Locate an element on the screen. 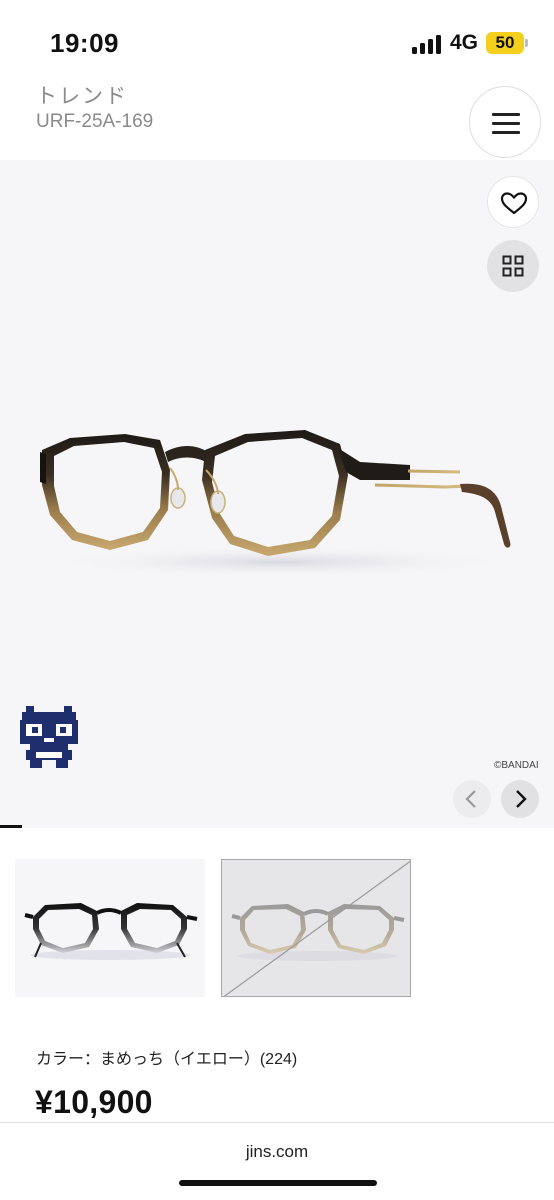 This screenshot has height=1200, width=554. grid-view-button is located at coordinates (513, 266).